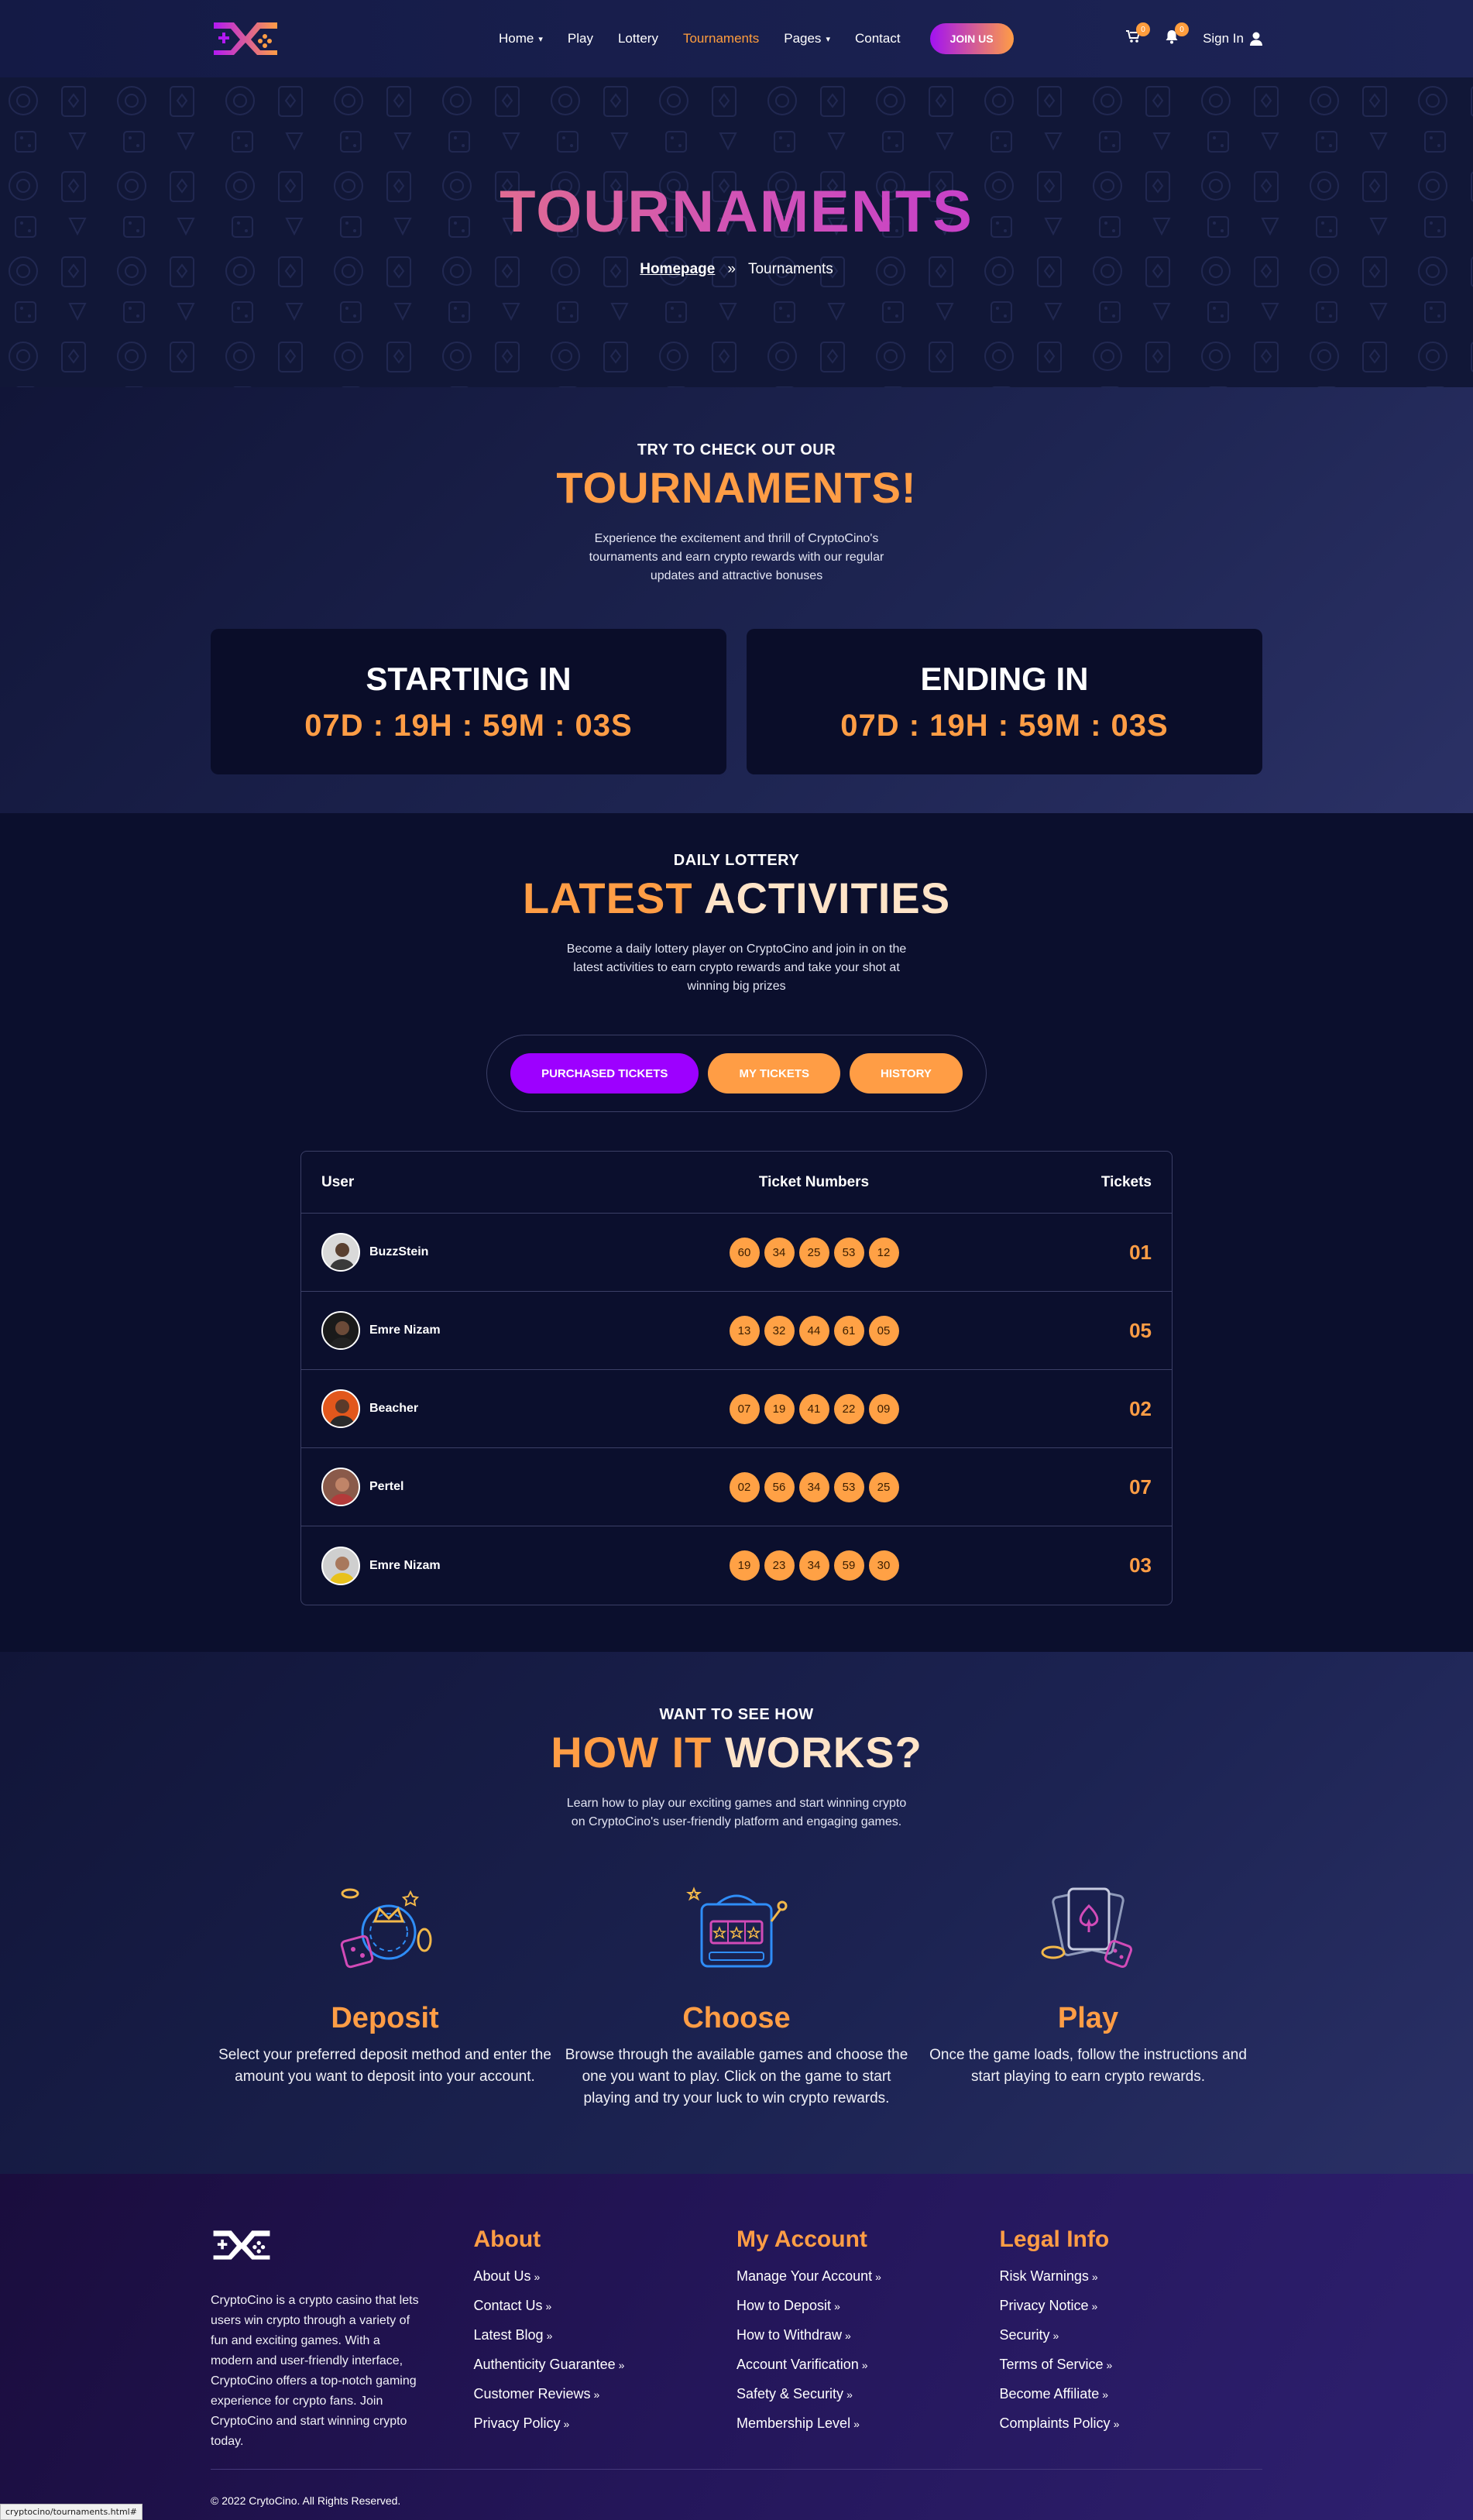  Describe the element at coordinates (884, 1409) in the screenshot. I see `ticket-number-ball: 09` at that location.